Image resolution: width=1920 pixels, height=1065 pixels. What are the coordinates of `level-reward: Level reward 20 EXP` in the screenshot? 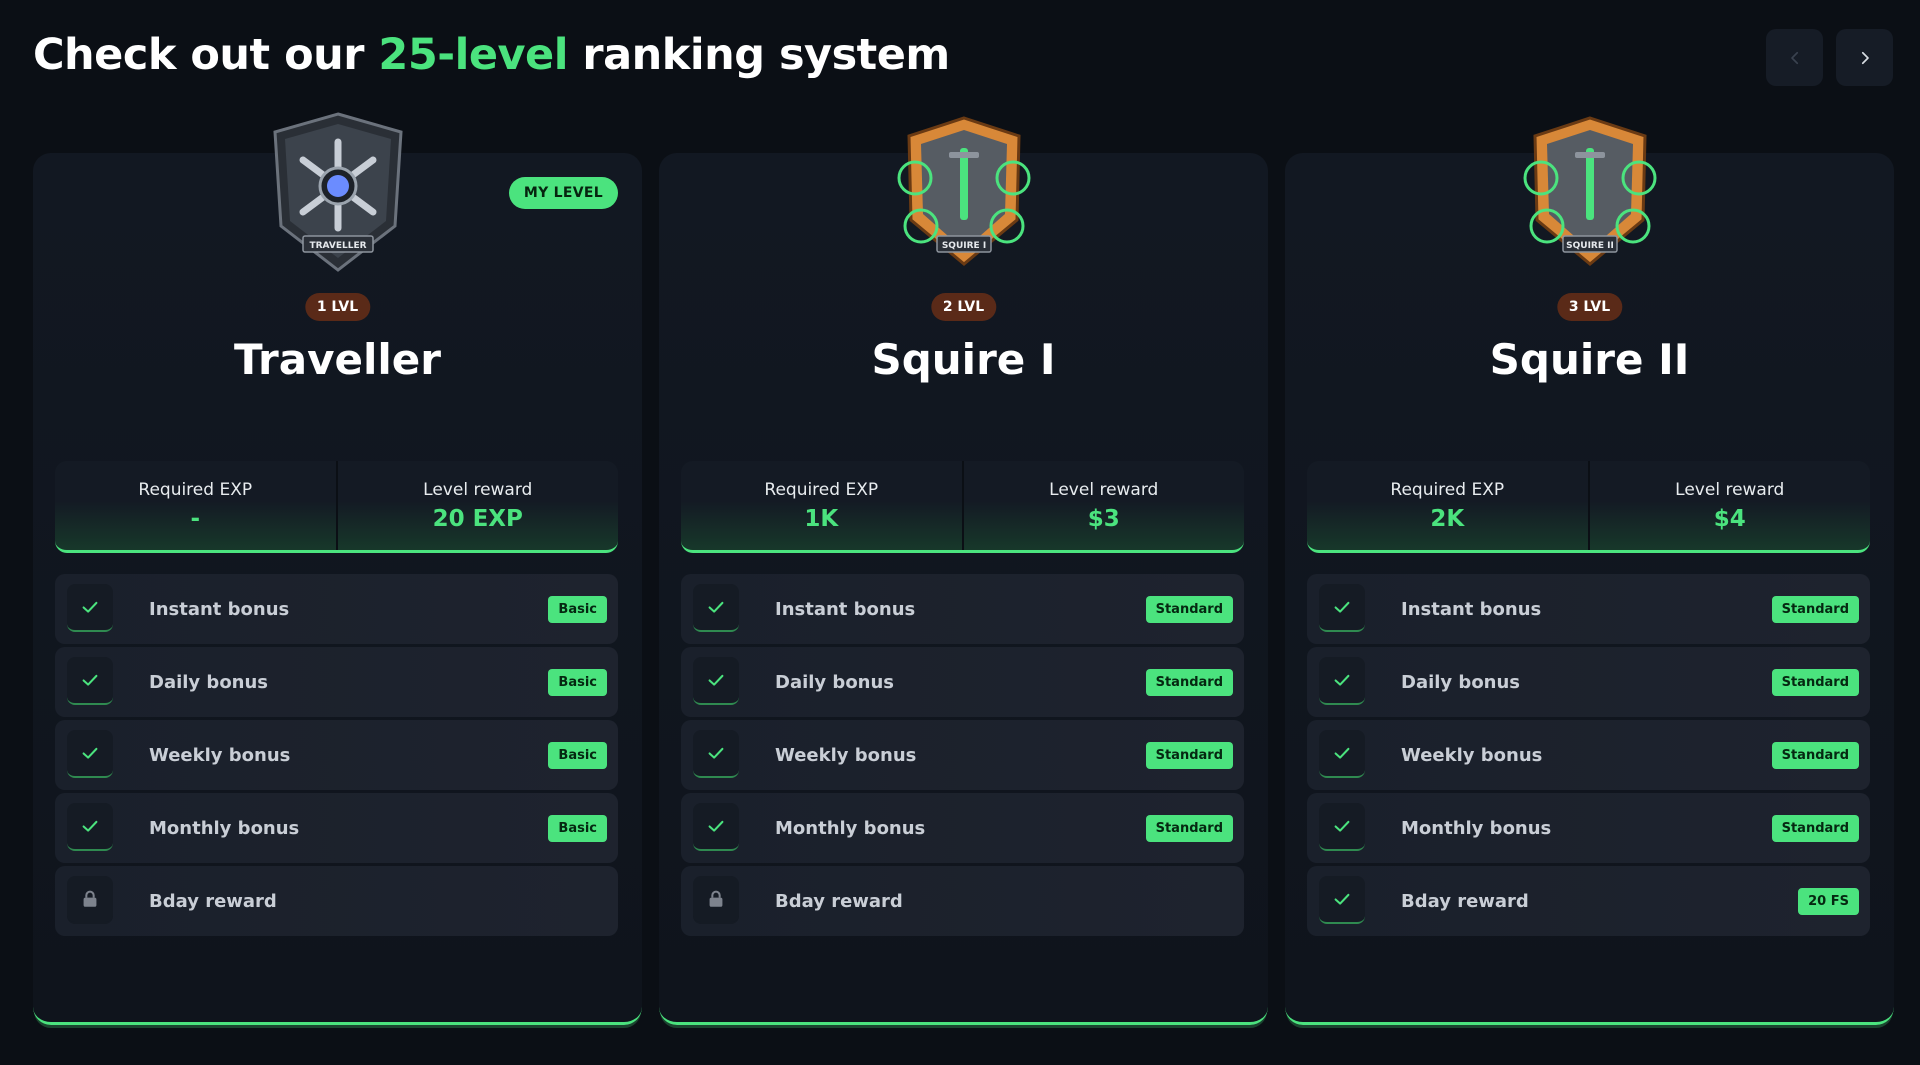 It's located at (477, 505).